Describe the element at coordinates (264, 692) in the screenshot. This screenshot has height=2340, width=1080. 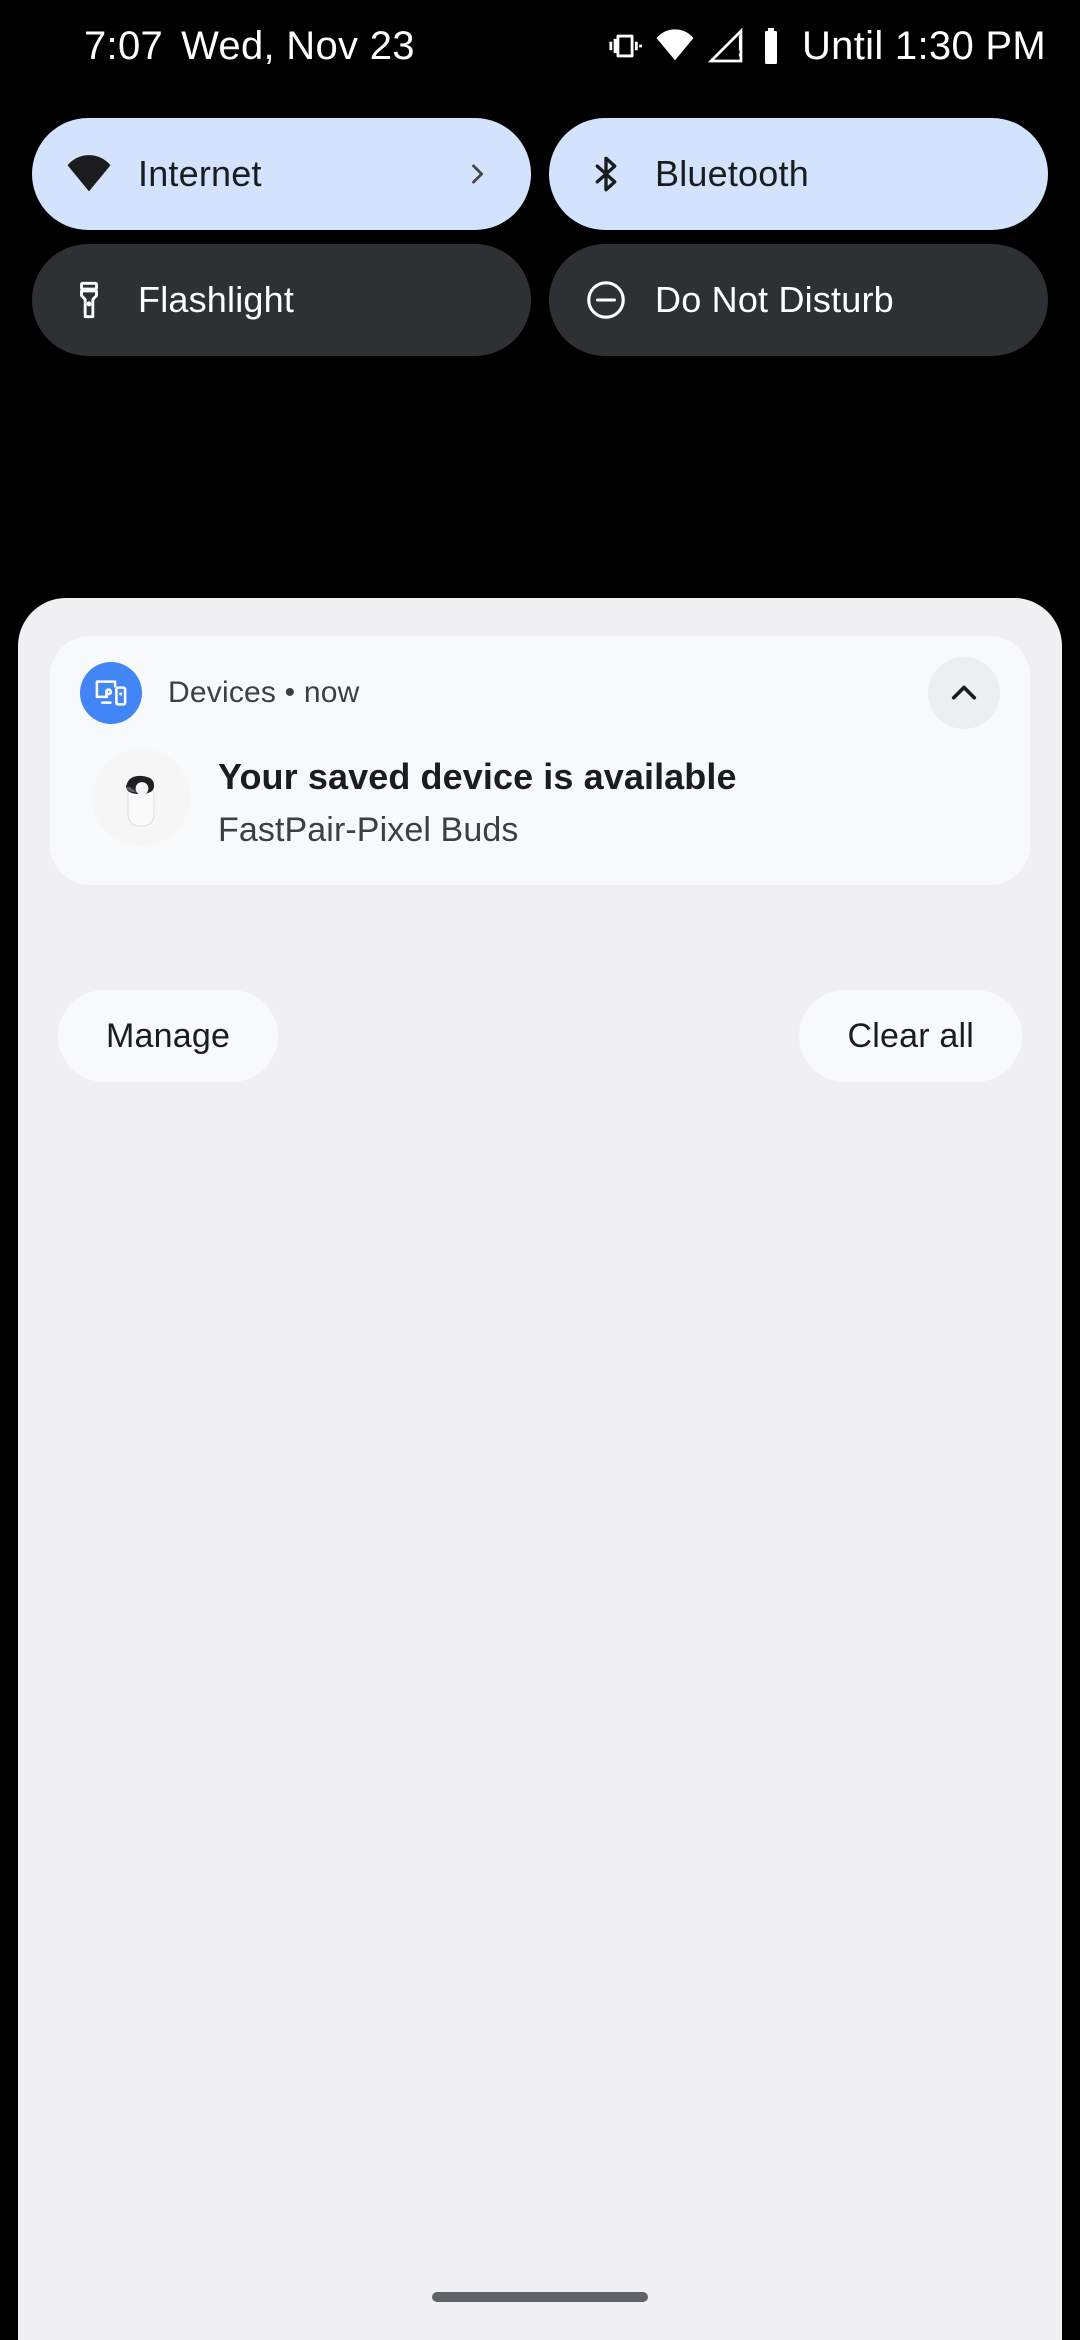
I see `notification-app-and-time: Devices • now` at that location.